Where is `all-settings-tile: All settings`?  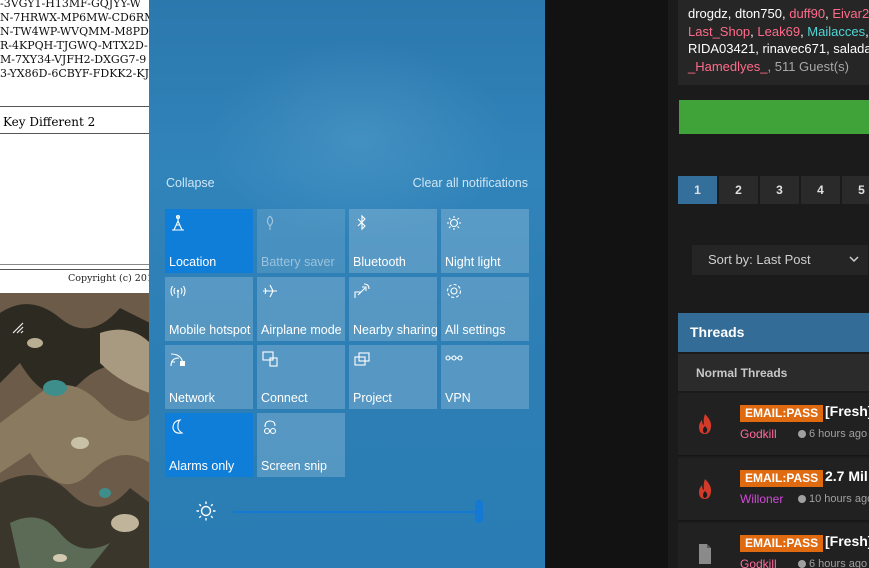
all-settings-tile: All settings is located at coordinates (485, 309).